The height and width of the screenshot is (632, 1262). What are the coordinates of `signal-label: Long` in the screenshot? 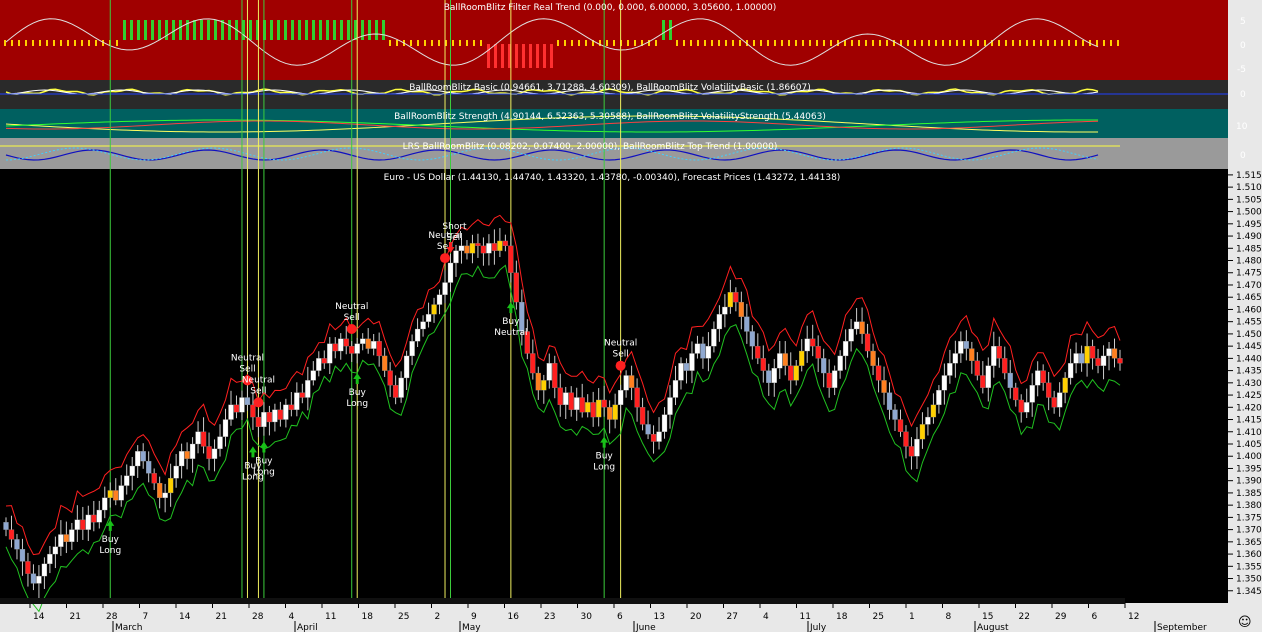 It's located at (264, 473).